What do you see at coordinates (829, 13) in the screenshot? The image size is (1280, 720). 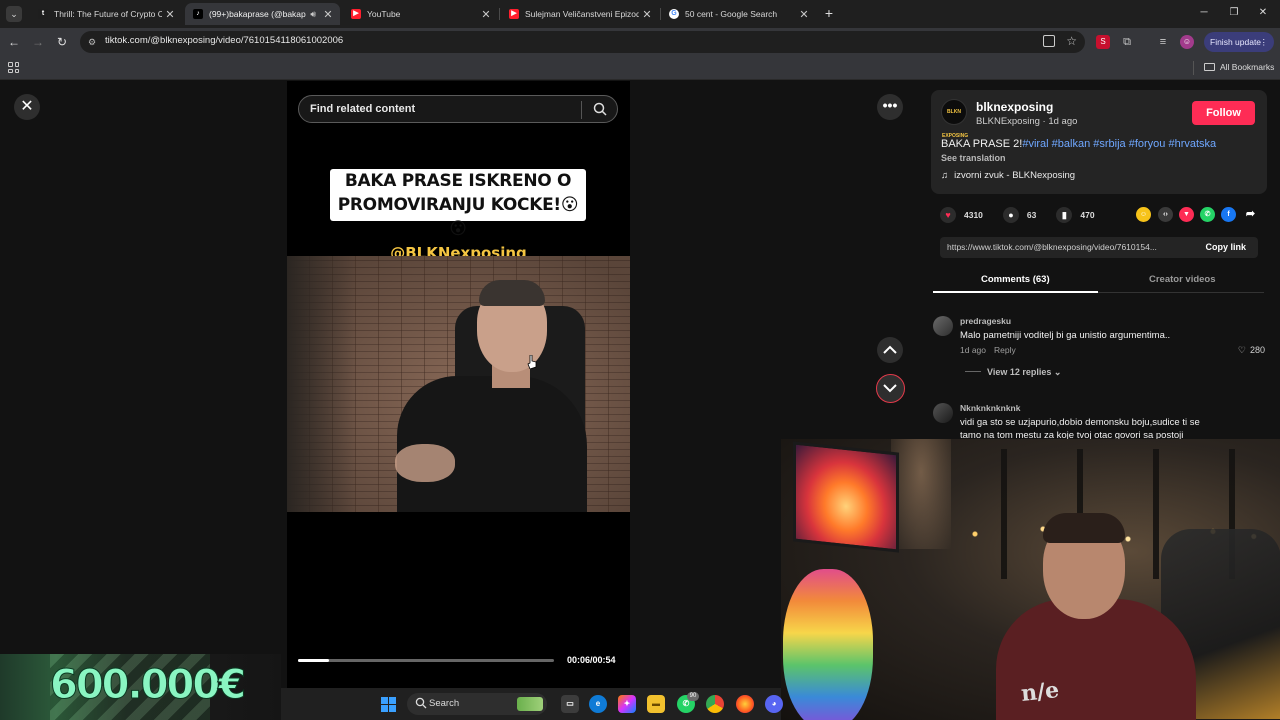 I see `new-tab-button: +` at bounding box center [829, 13].